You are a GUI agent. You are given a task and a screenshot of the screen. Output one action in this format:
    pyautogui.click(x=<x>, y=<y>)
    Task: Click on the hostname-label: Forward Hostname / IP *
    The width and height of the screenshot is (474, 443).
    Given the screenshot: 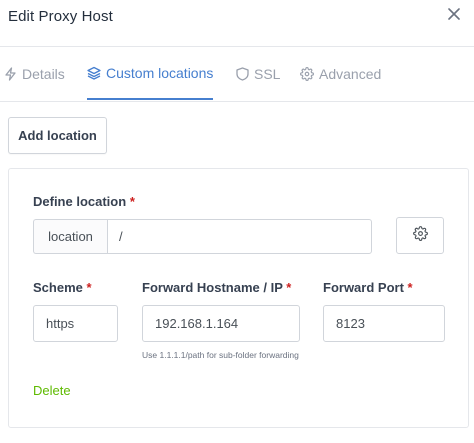 What is the action you would take?
    pyautogui.click(x=216, y=287)
    